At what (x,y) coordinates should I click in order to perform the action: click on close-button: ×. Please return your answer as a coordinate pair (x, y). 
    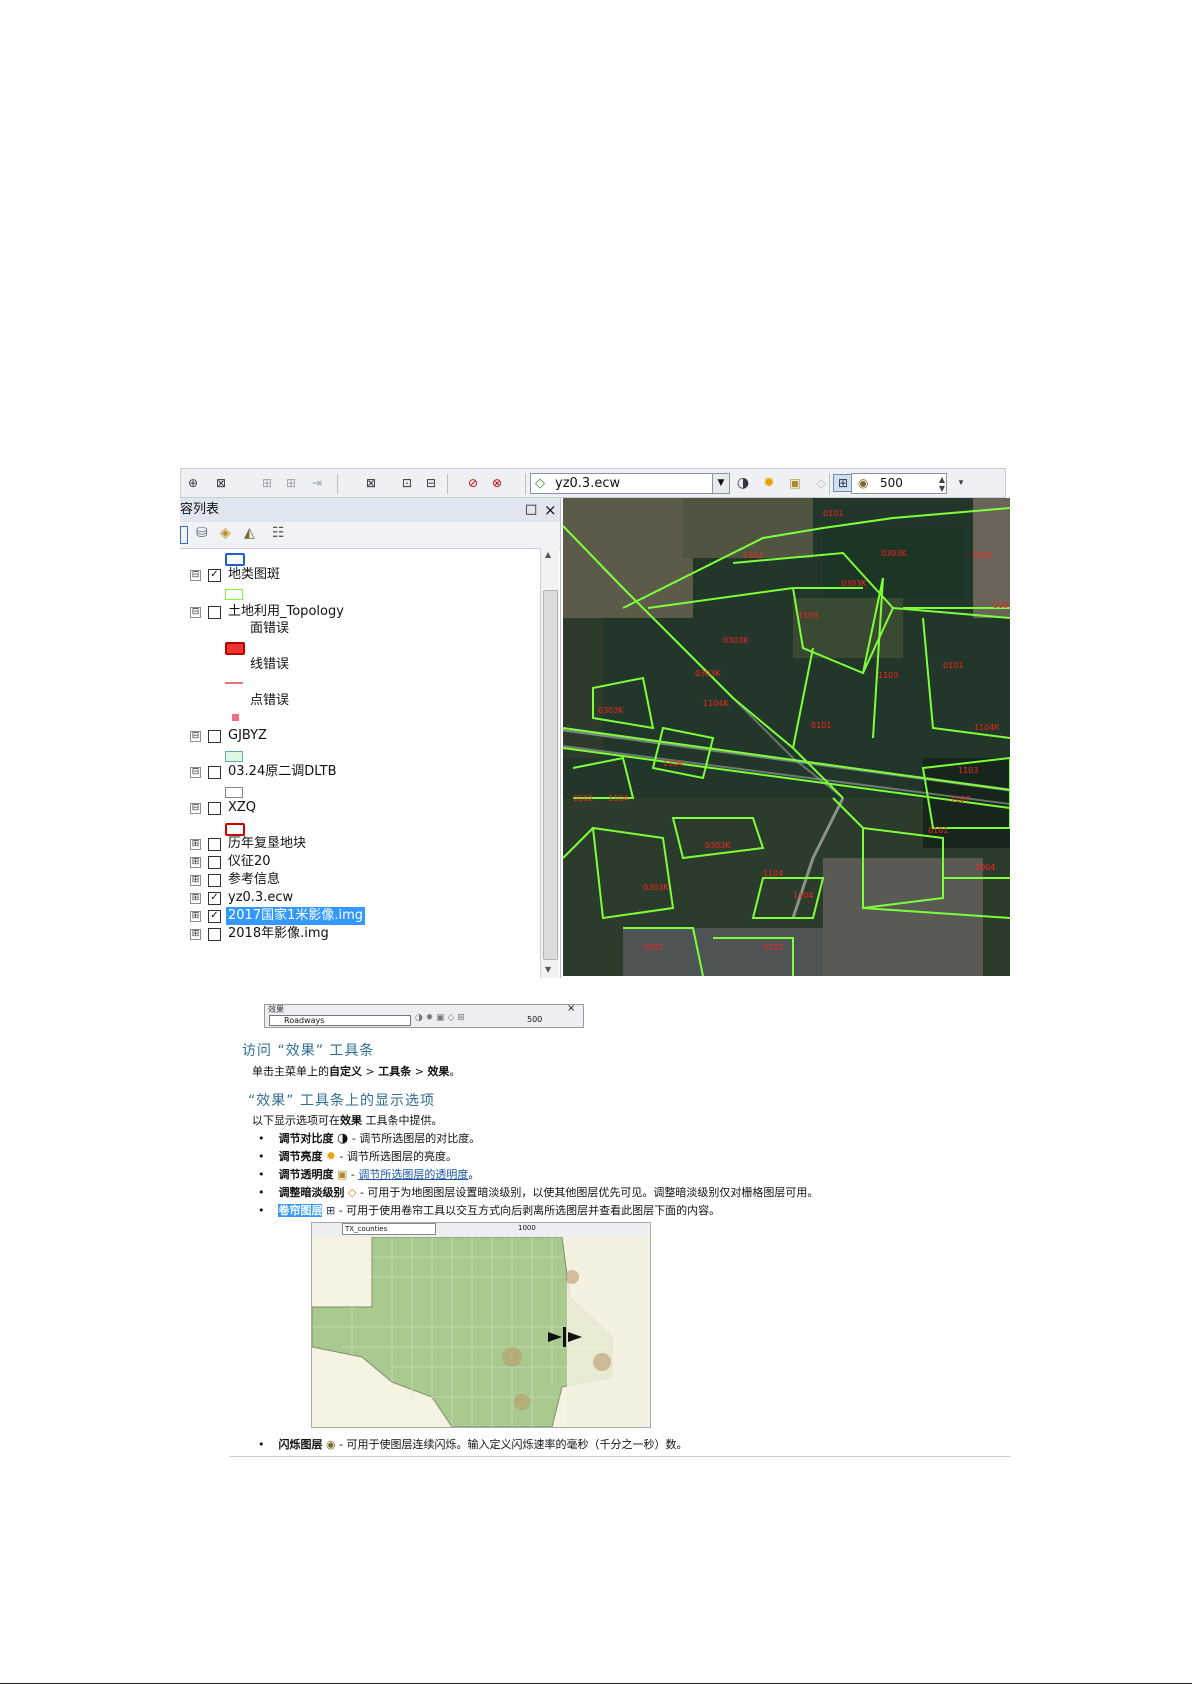
    Looking at the image, I should click on (550, 510).